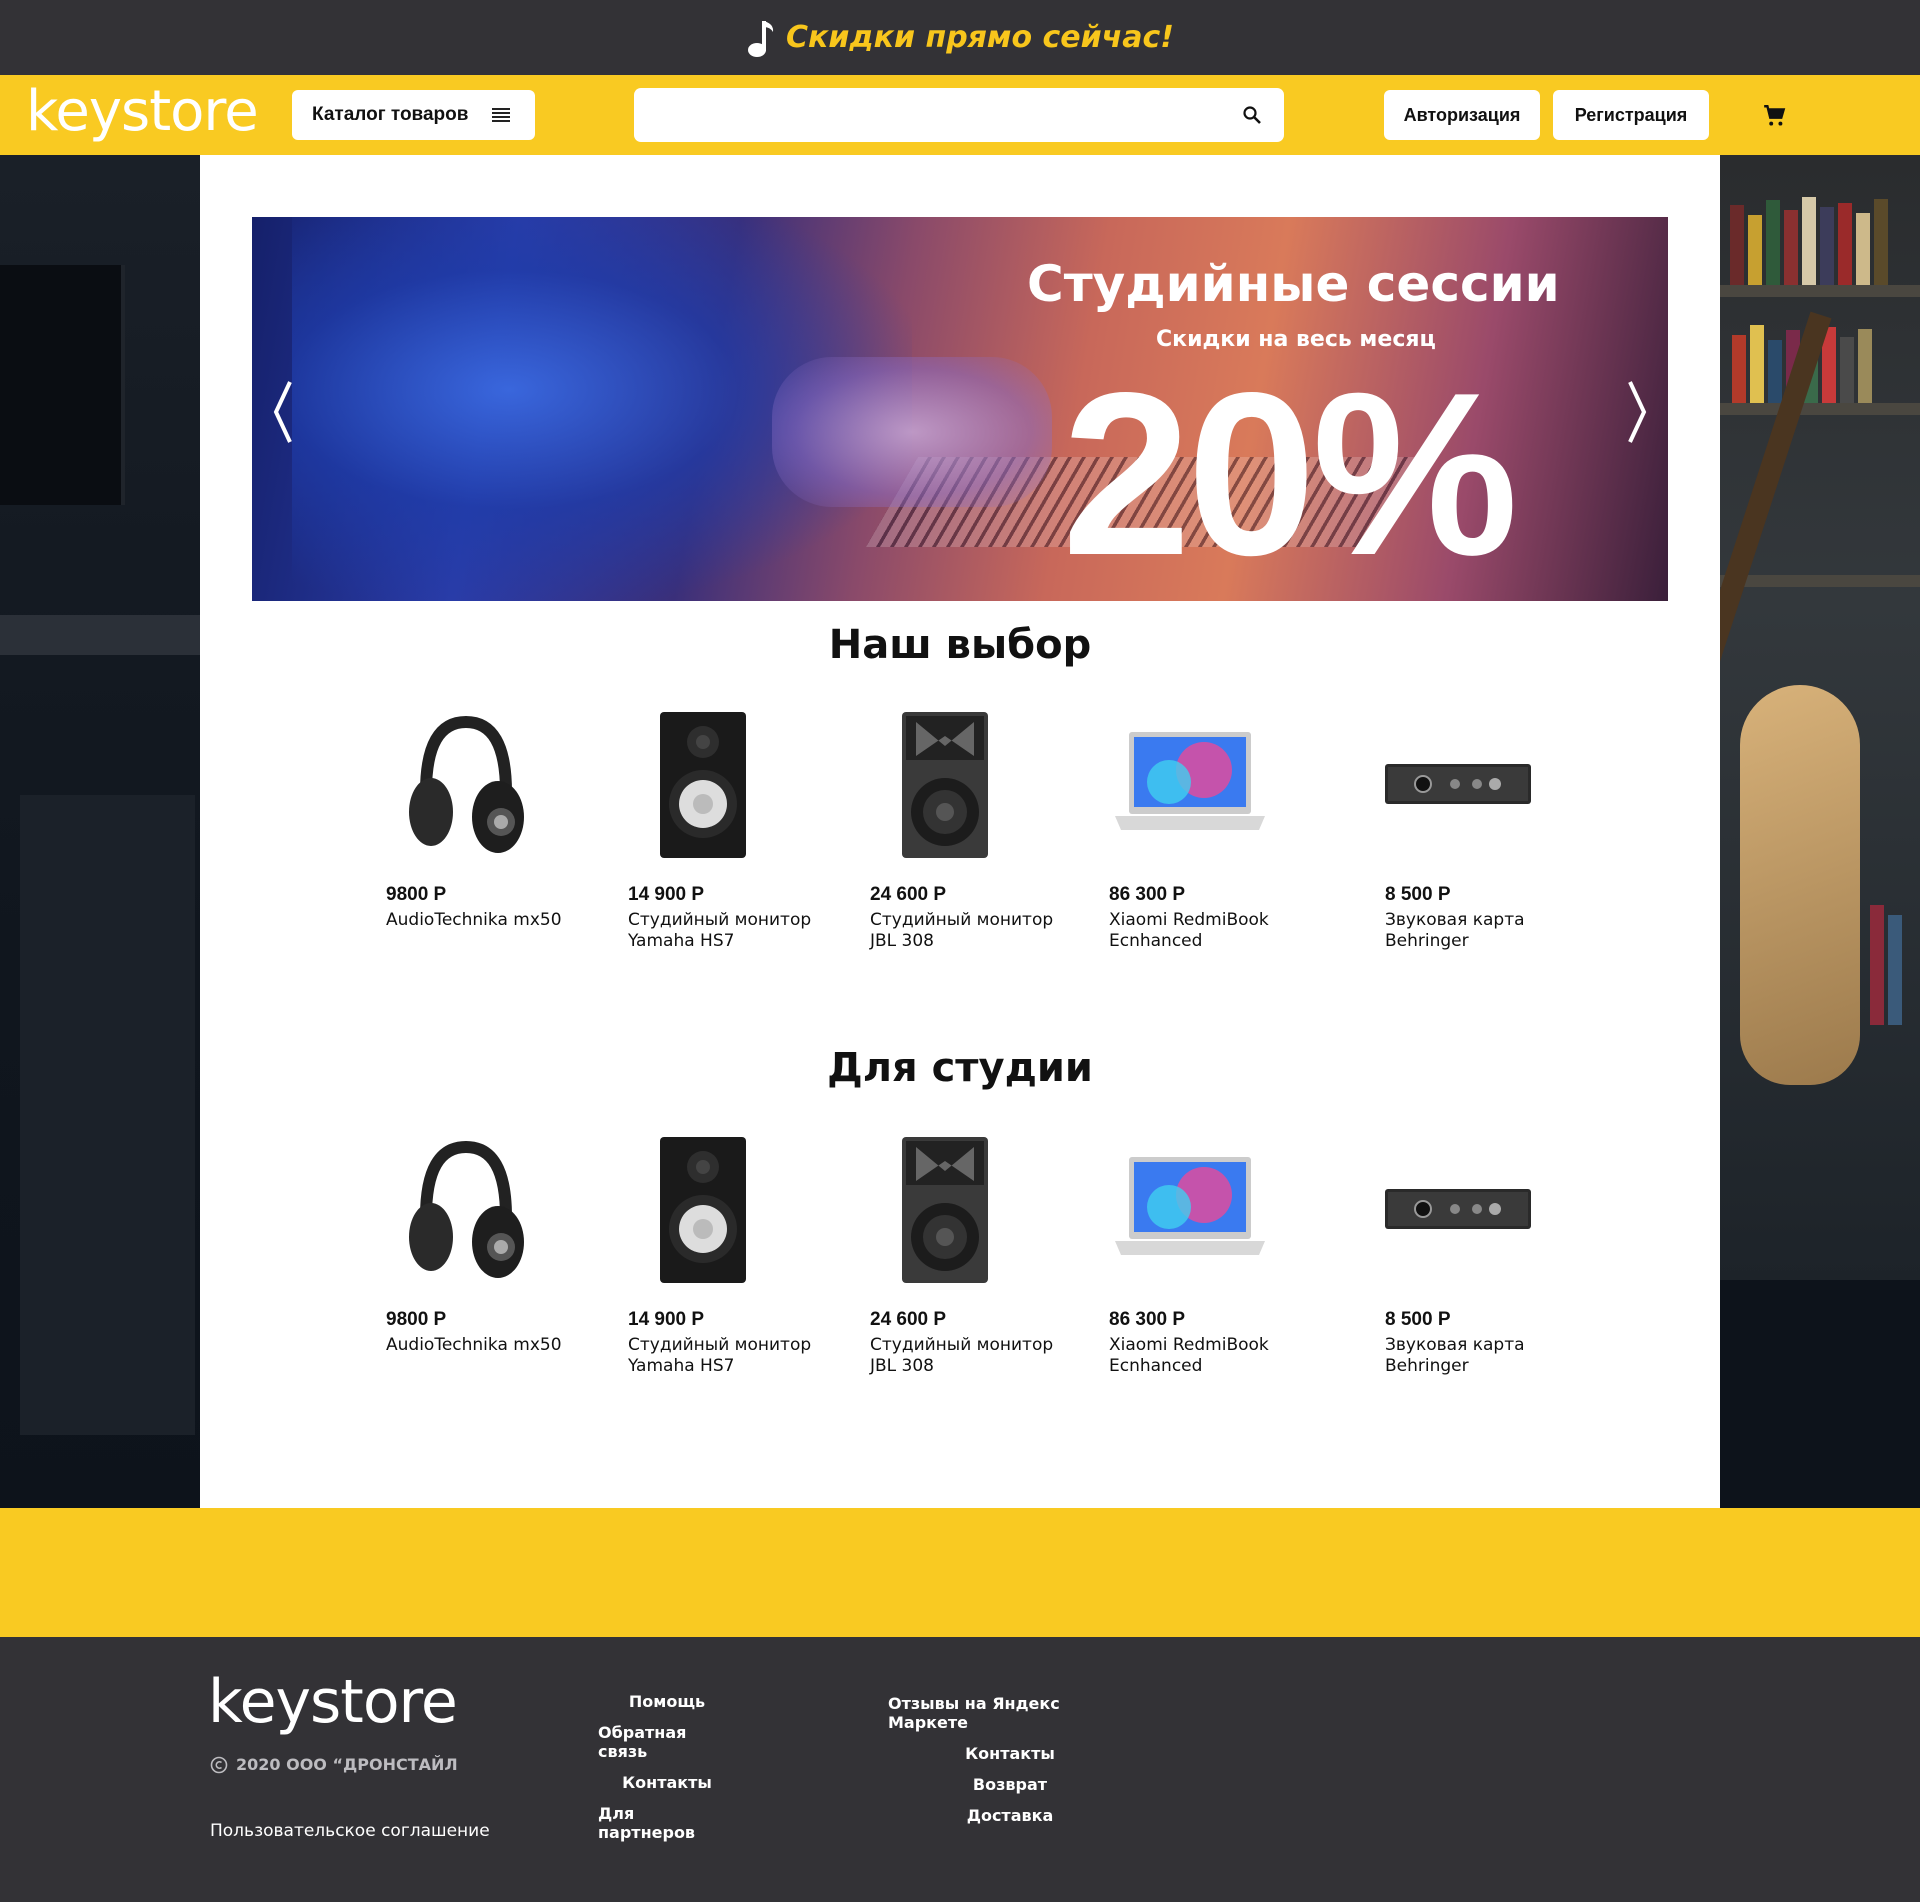 Image resolution: width=1920 pixels, height=1902 pixels. Describe the element at coordinates (980, 37) in the screenshot. I see `promo-text: Скидки прямо сейчас!` at that location.